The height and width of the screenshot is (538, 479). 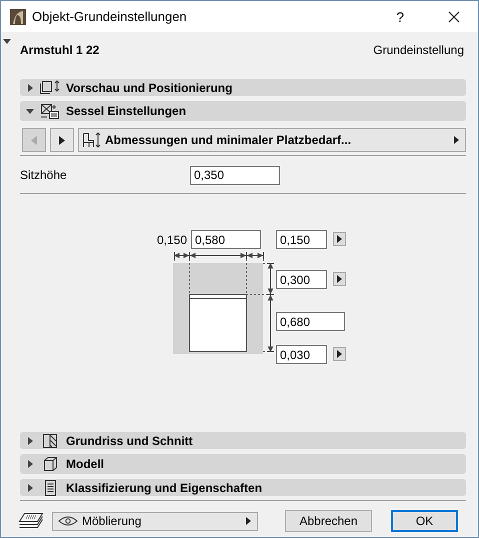 I want to click on chair-dimension-icon, so click(x=92, y=140).